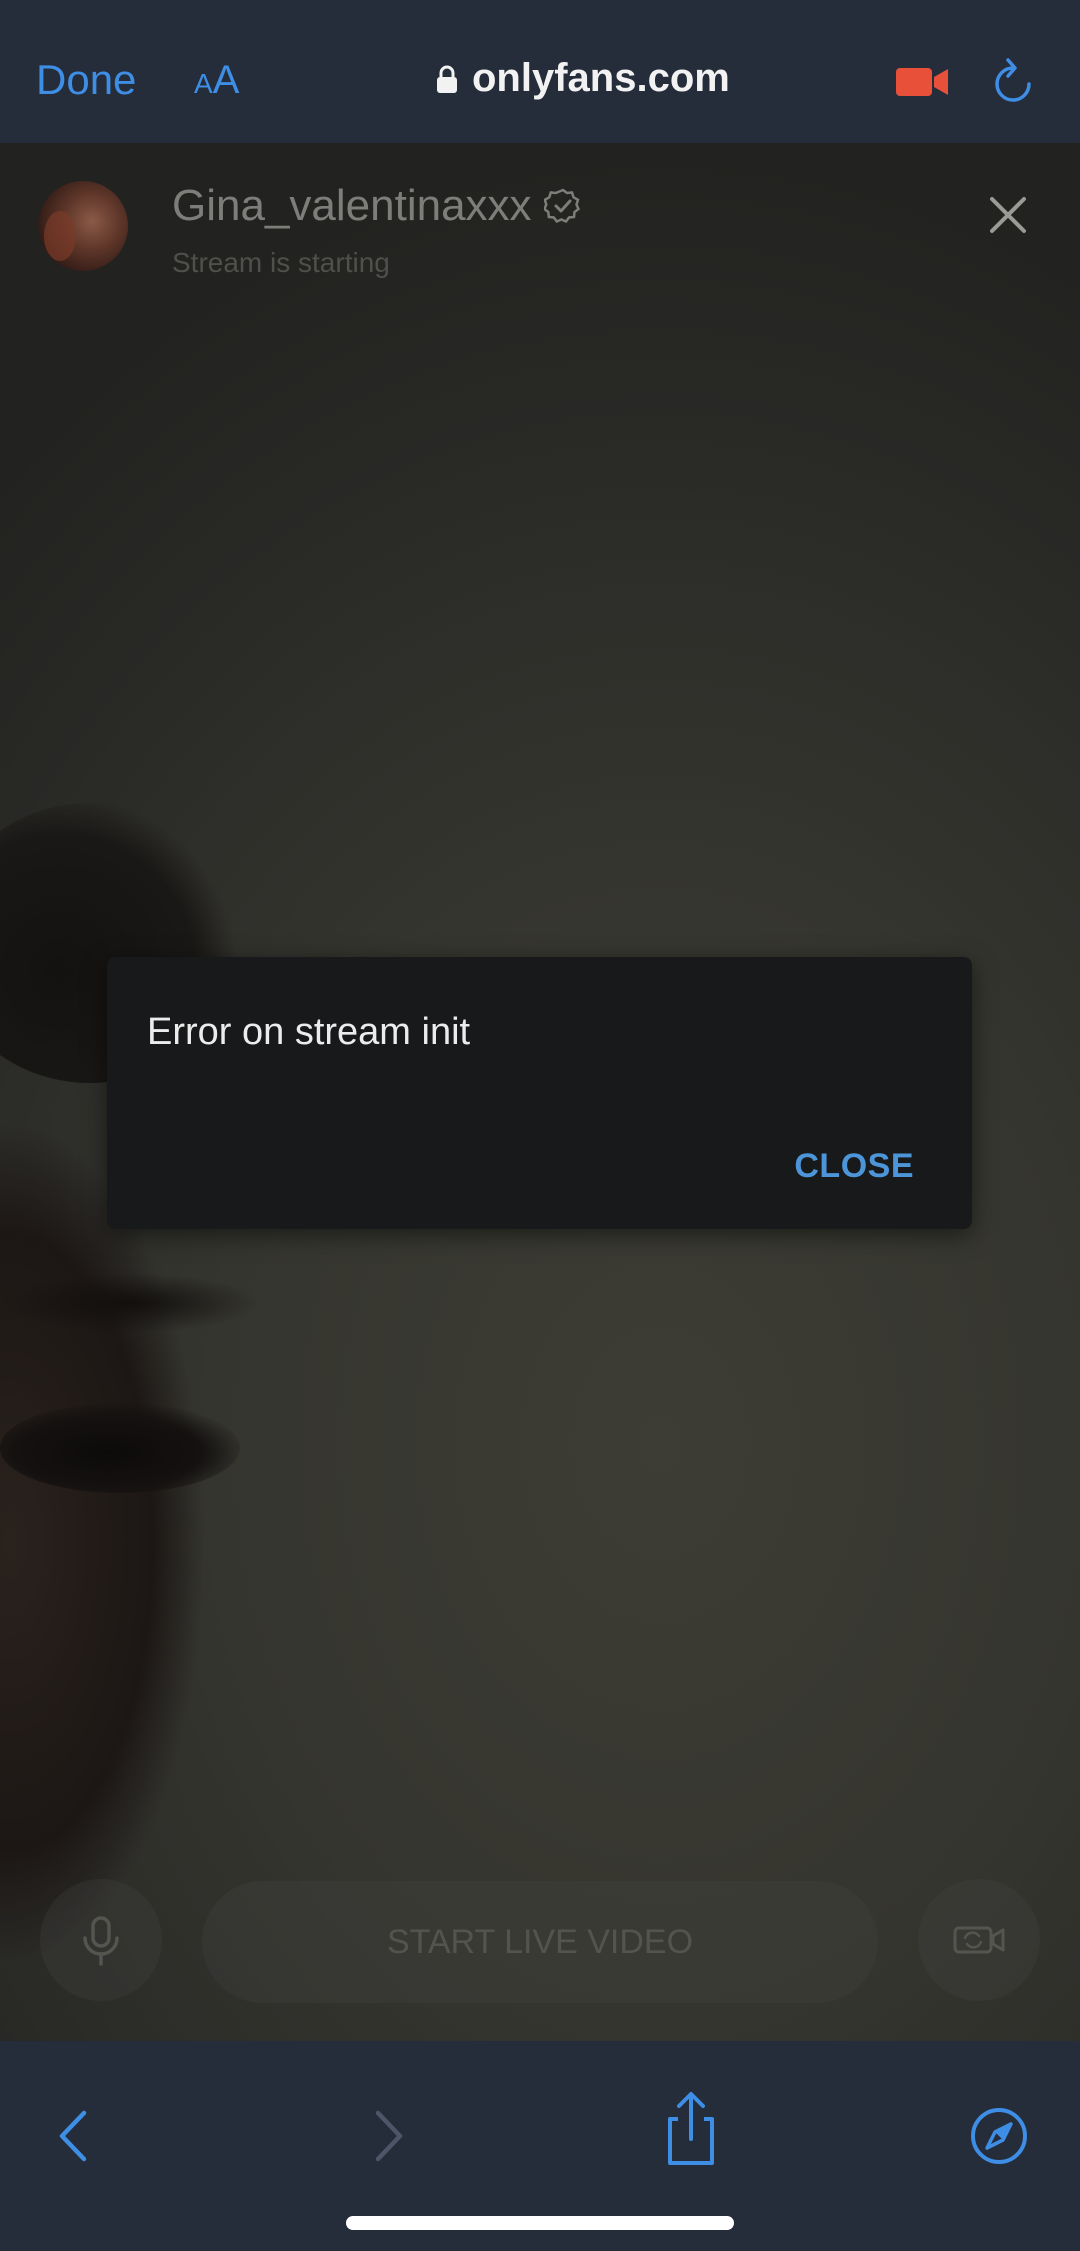  What do you see at coordinates (854, 1166) in the screenshot?
I see `dialog-close-button: CLOSE` at bounding box center [854, 1166].